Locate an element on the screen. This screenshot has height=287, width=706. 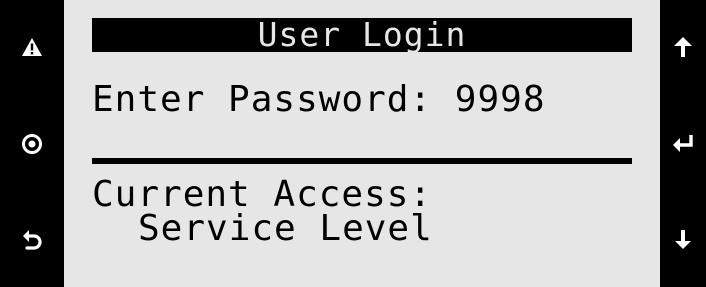
record-button is located at coordinates (32, 143).